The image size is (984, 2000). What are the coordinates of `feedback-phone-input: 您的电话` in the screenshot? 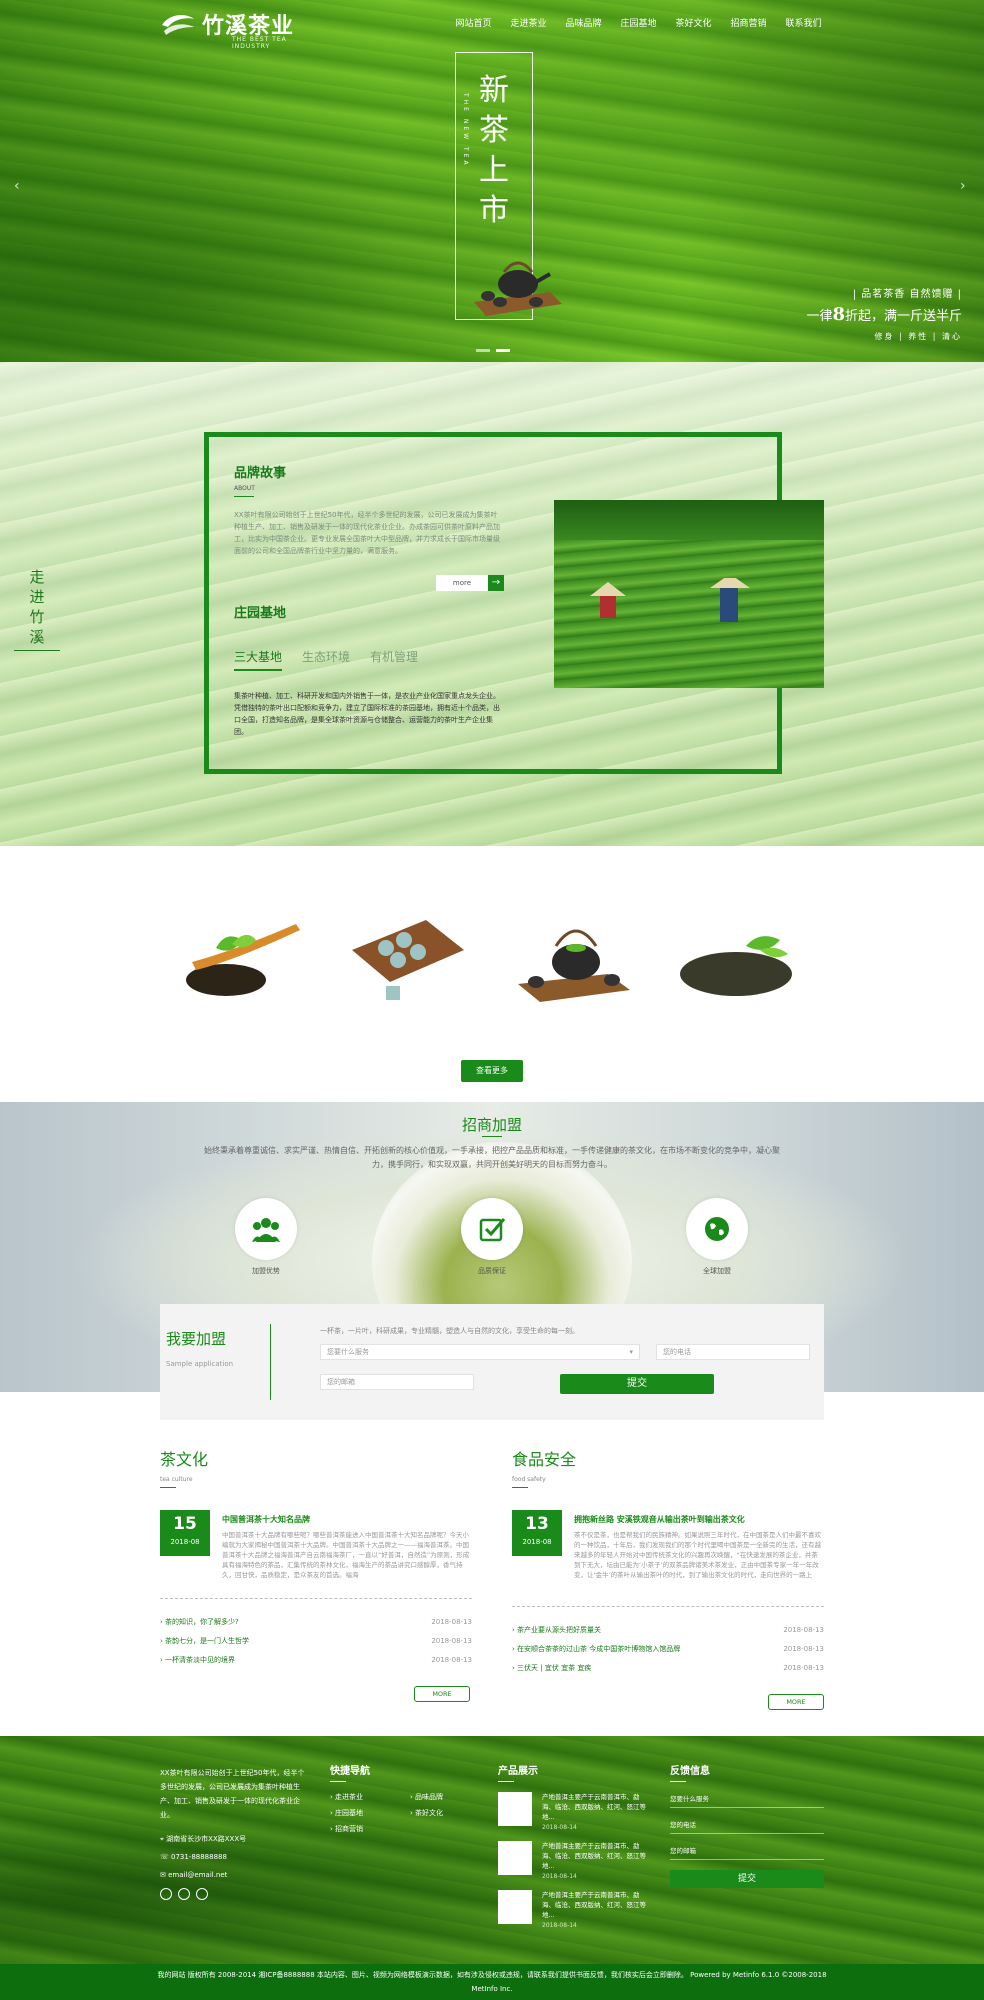 It's located at (747, 1825).